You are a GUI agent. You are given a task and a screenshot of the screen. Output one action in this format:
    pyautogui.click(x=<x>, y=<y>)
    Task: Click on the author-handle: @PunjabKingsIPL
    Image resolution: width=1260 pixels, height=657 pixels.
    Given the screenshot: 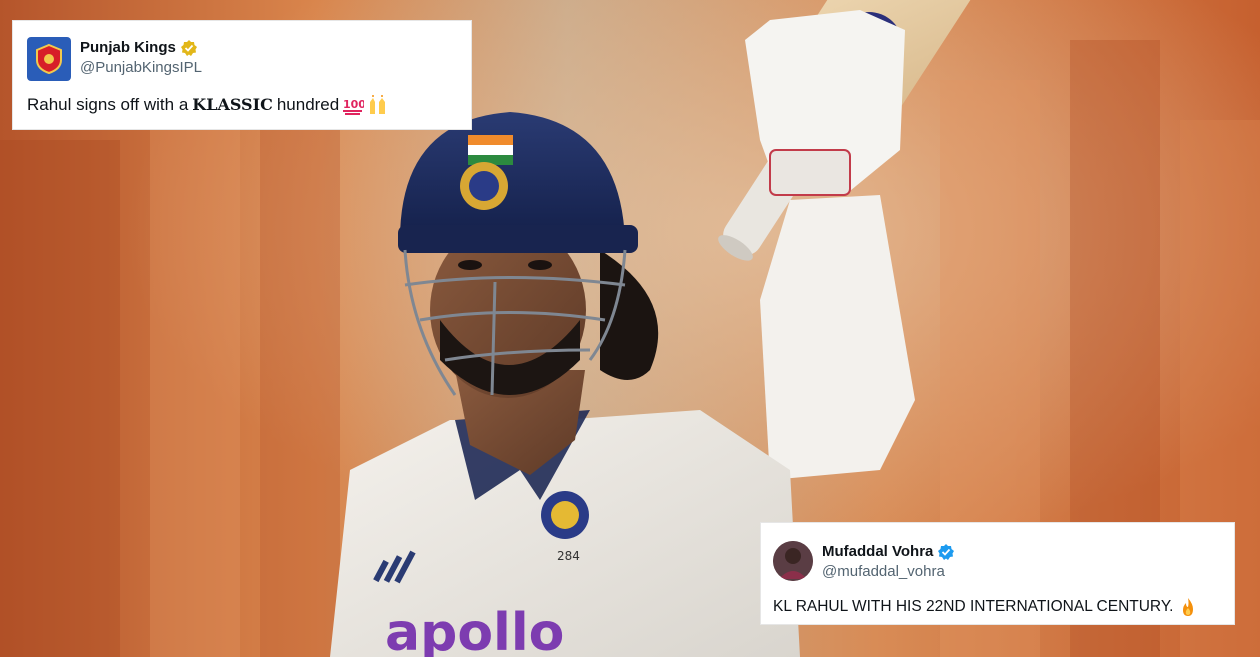 What is the action you would take?
    pyautogui.click(x=141, y=68)
    